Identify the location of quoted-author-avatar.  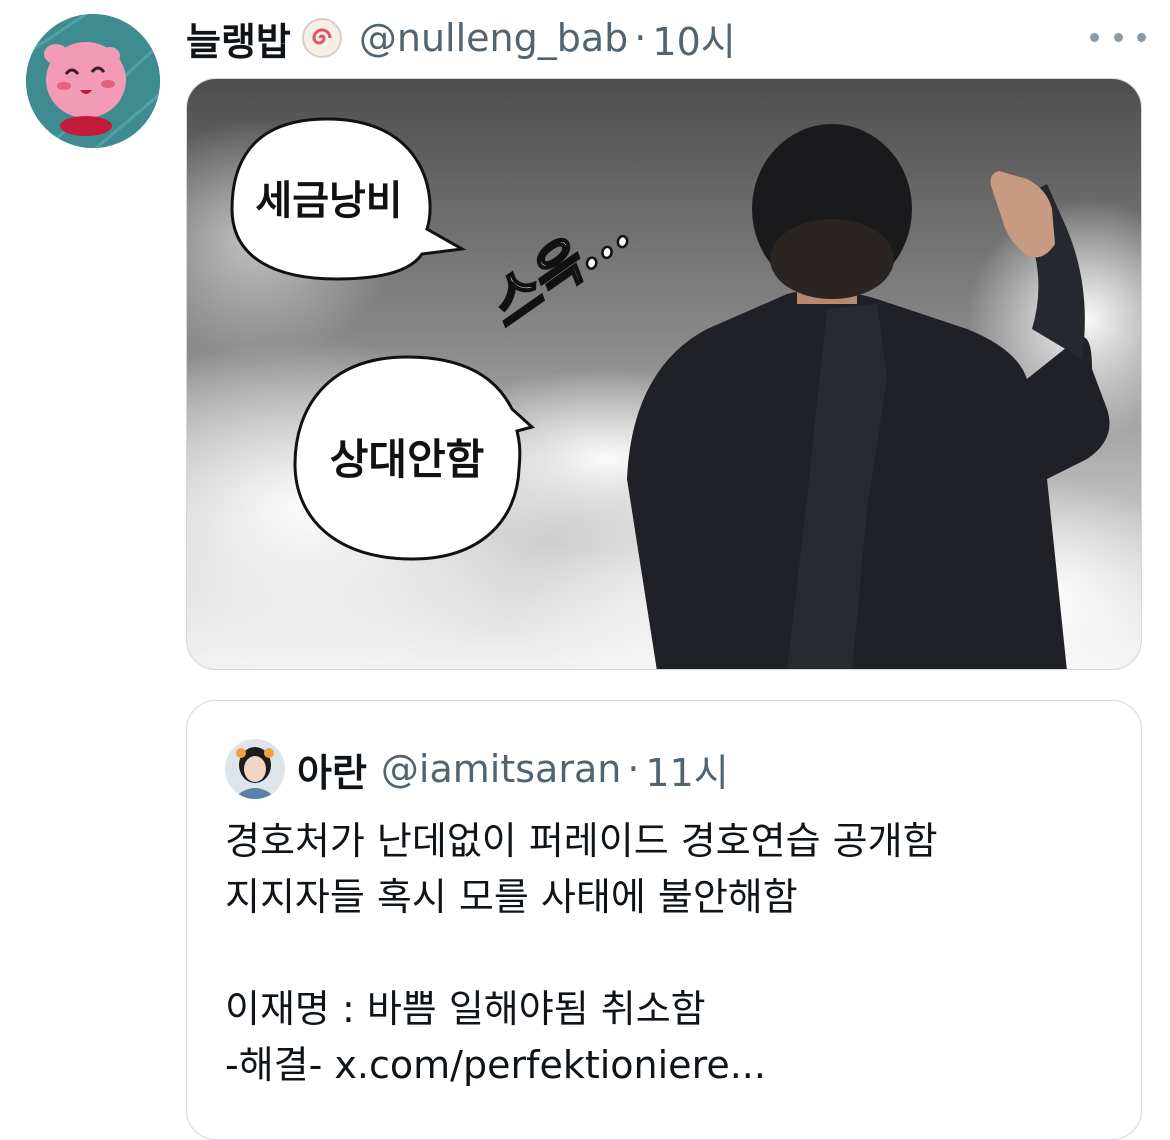
(255, 769).